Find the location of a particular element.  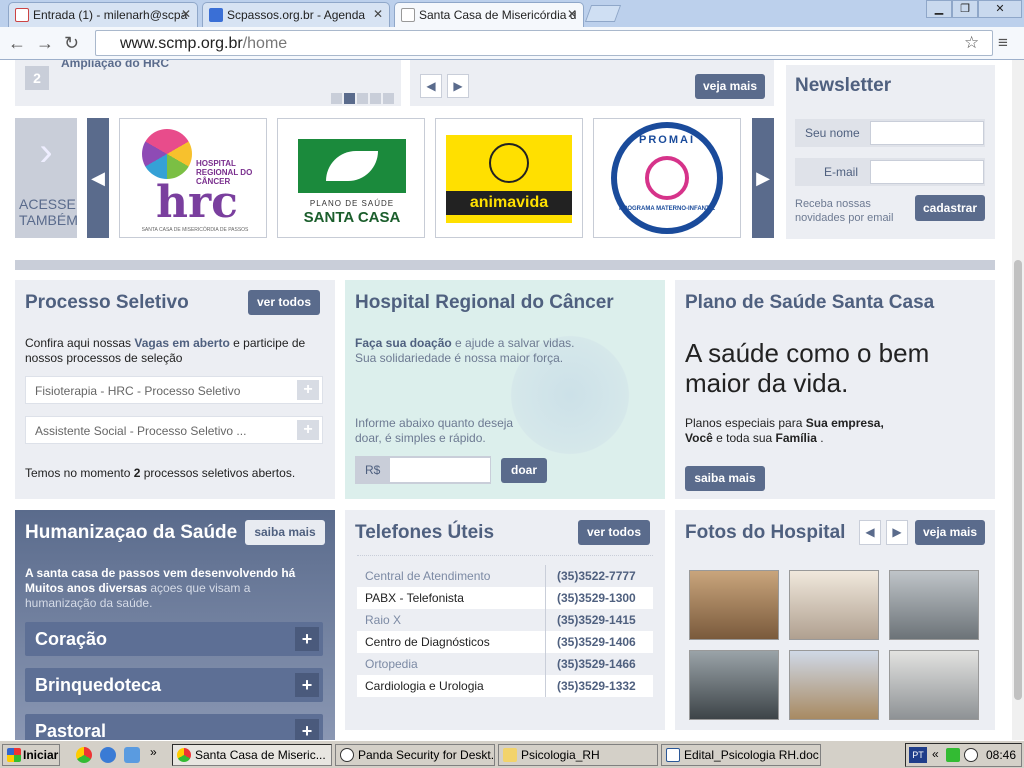

page-scrollbar is located at coordinates (1018, 400).